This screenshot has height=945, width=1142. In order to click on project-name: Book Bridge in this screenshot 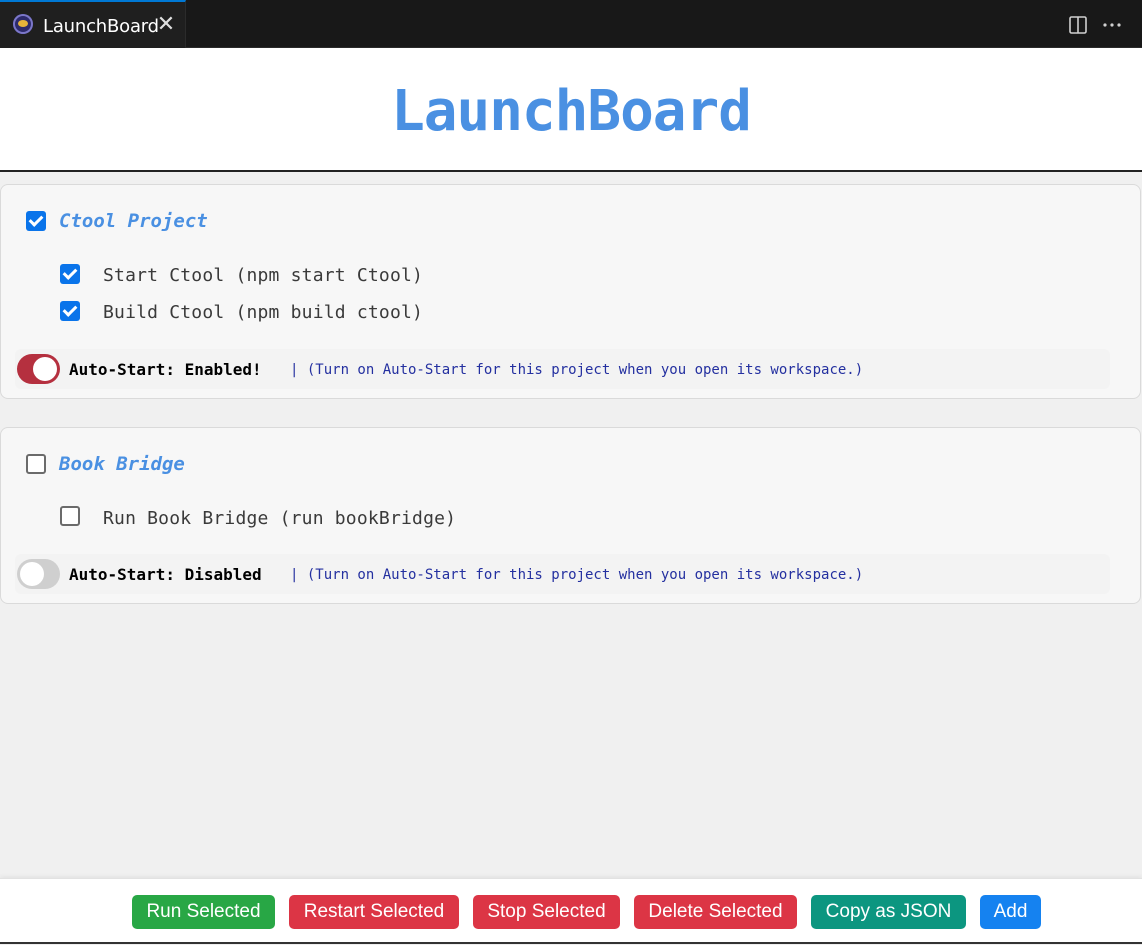, I will do `click(122, 464)`.